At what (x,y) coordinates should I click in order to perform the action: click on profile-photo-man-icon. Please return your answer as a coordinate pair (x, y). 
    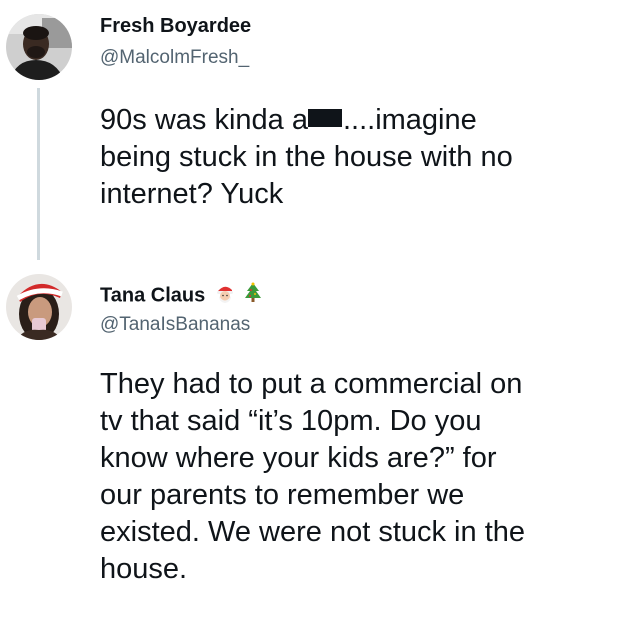
    Looking at the image, I should click on (39, 47).